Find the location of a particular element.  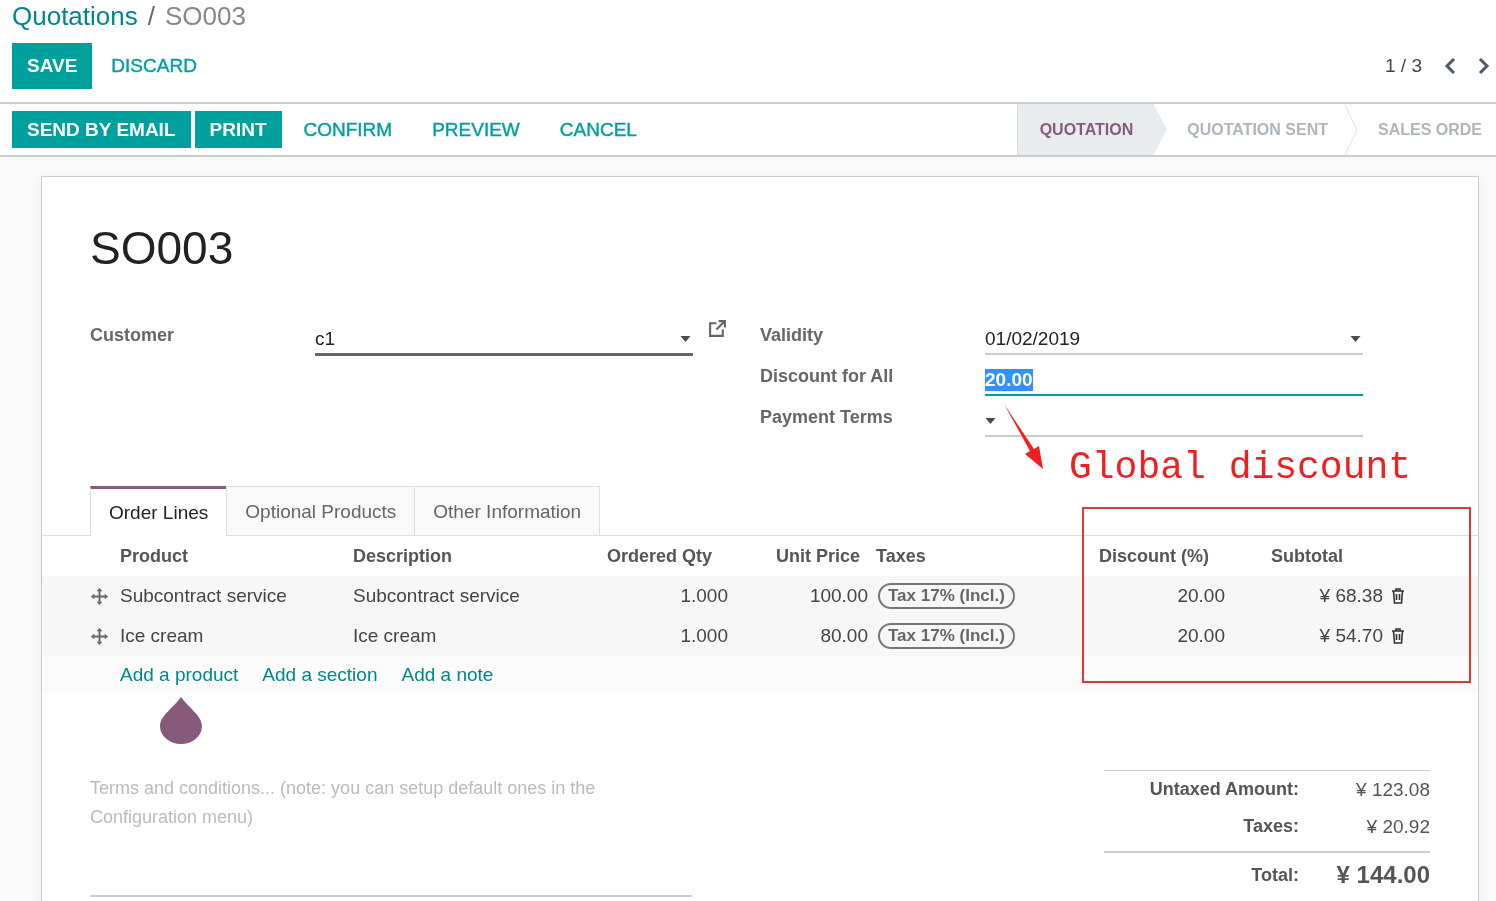

tab: Other Information is located at coordinates (507, 510).